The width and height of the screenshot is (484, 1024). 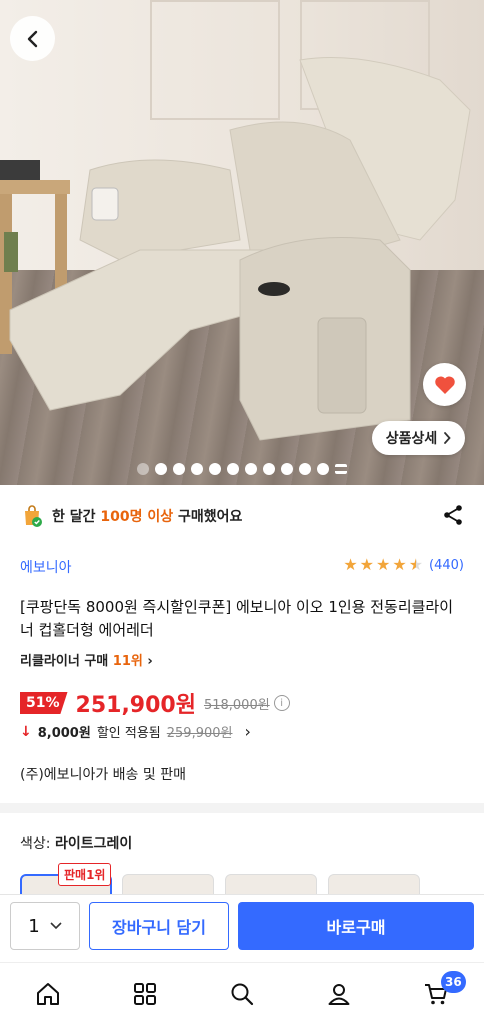 I want to click on category-rank-link: 리클라이너 구매 11위 ›, so click(x=86, y=659).